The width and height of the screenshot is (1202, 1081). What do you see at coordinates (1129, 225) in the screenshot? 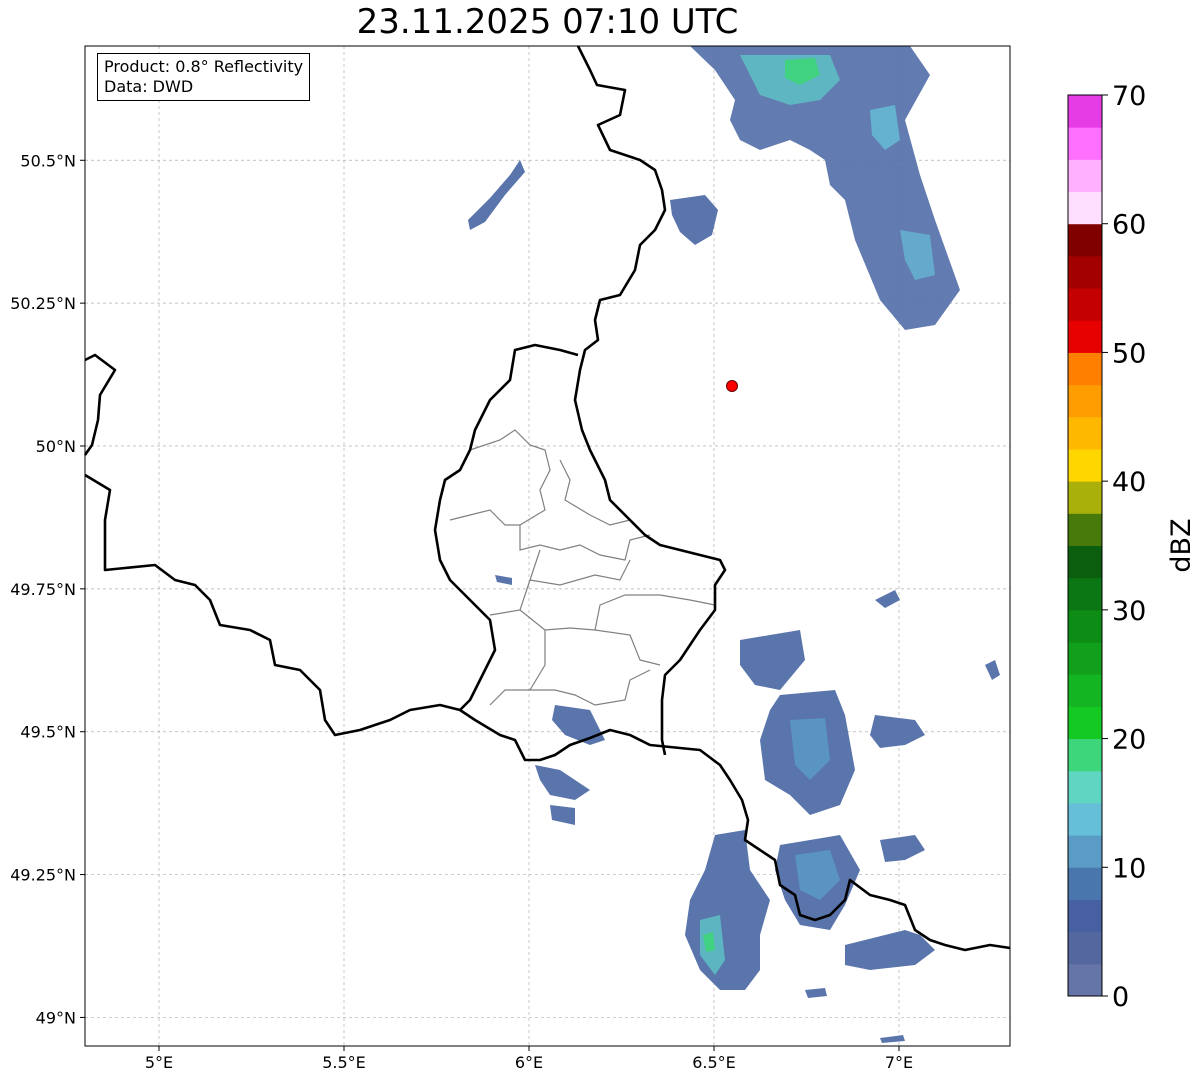
I see `colorbar-tick-label: 60` at bounding box center [1129, 225].